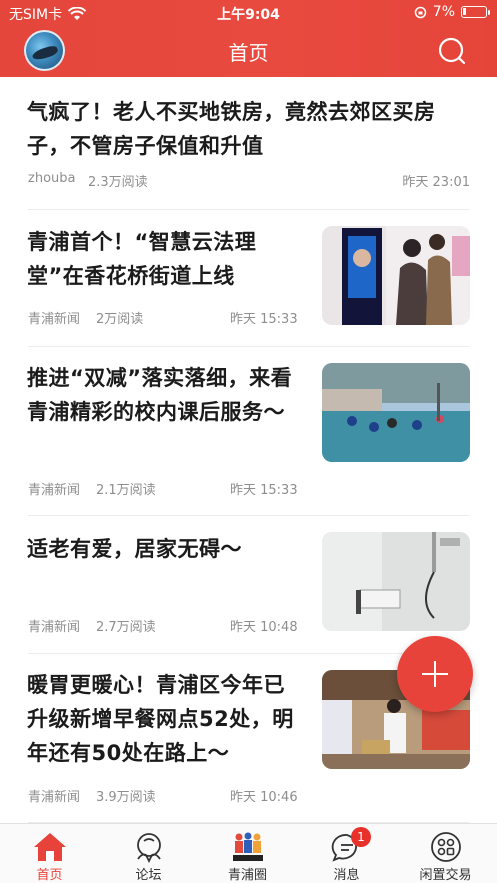 The image size is (497, 883). I want to click on search-icon, so click(452, 51).